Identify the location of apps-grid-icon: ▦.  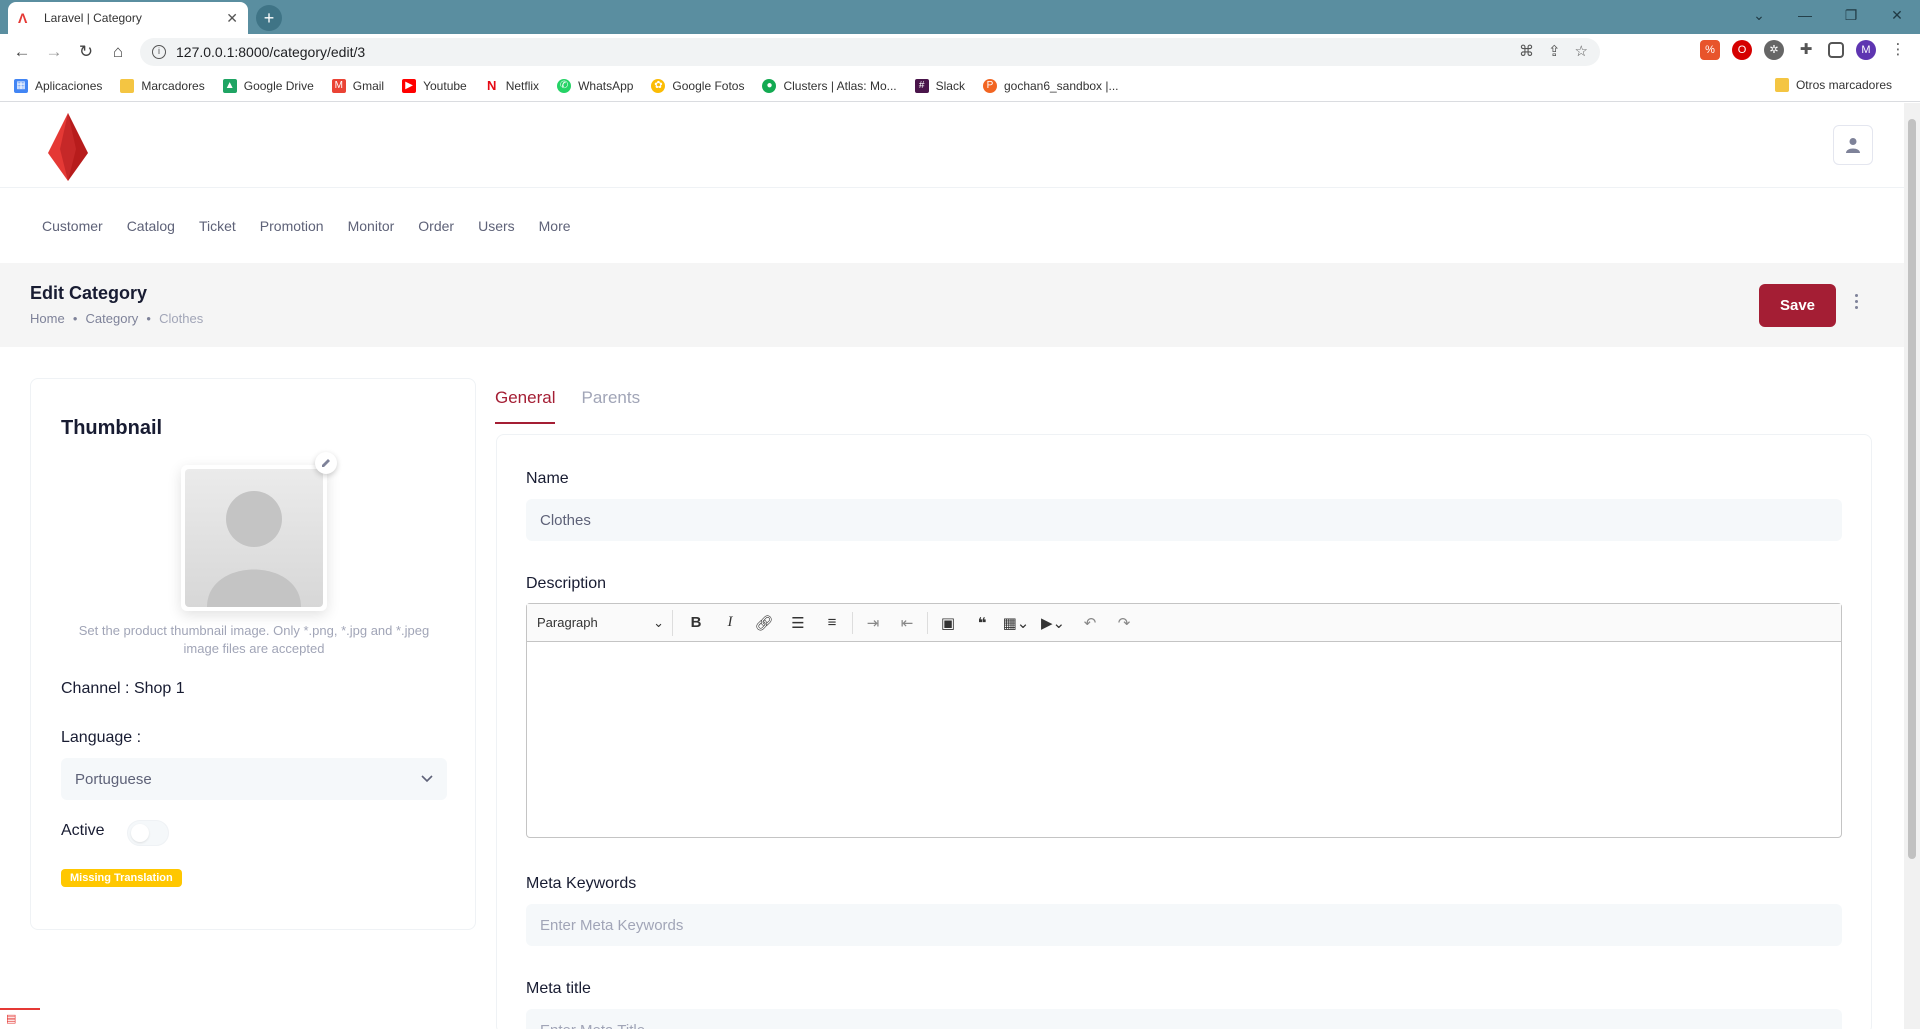
(21, 85).